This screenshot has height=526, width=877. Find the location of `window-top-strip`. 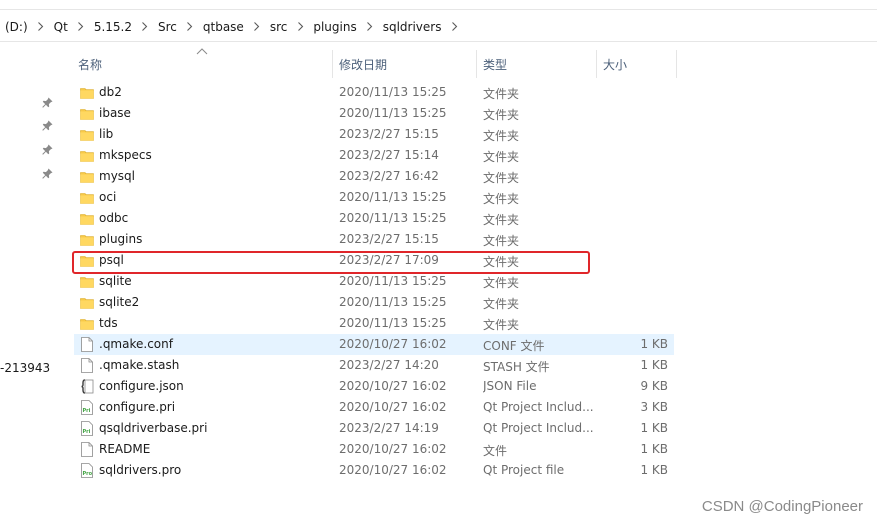

window-top-strip is located at coordinates (438, 5).